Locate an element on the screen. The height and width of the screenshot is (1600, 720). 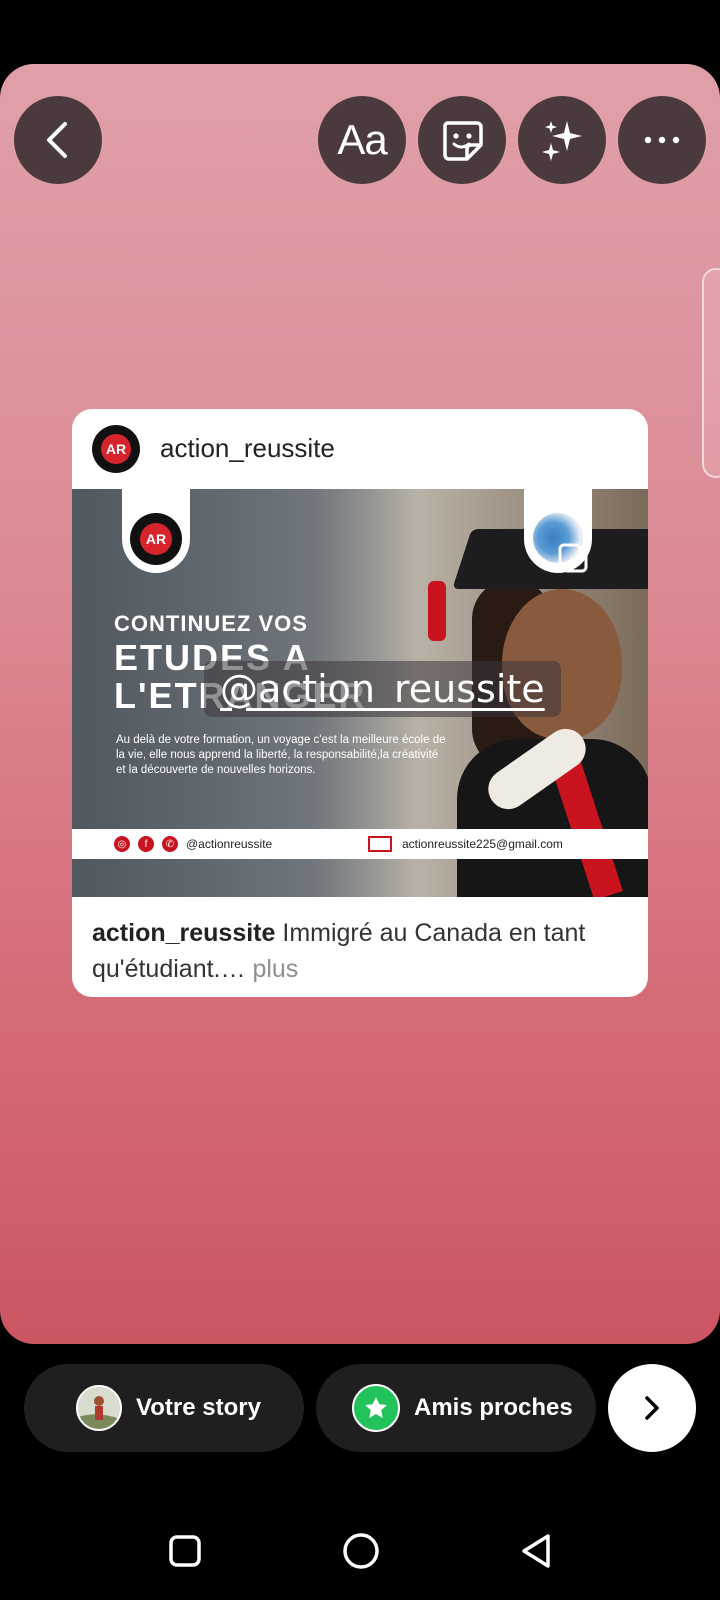
mail-icon is located at coordinates (380, 844).